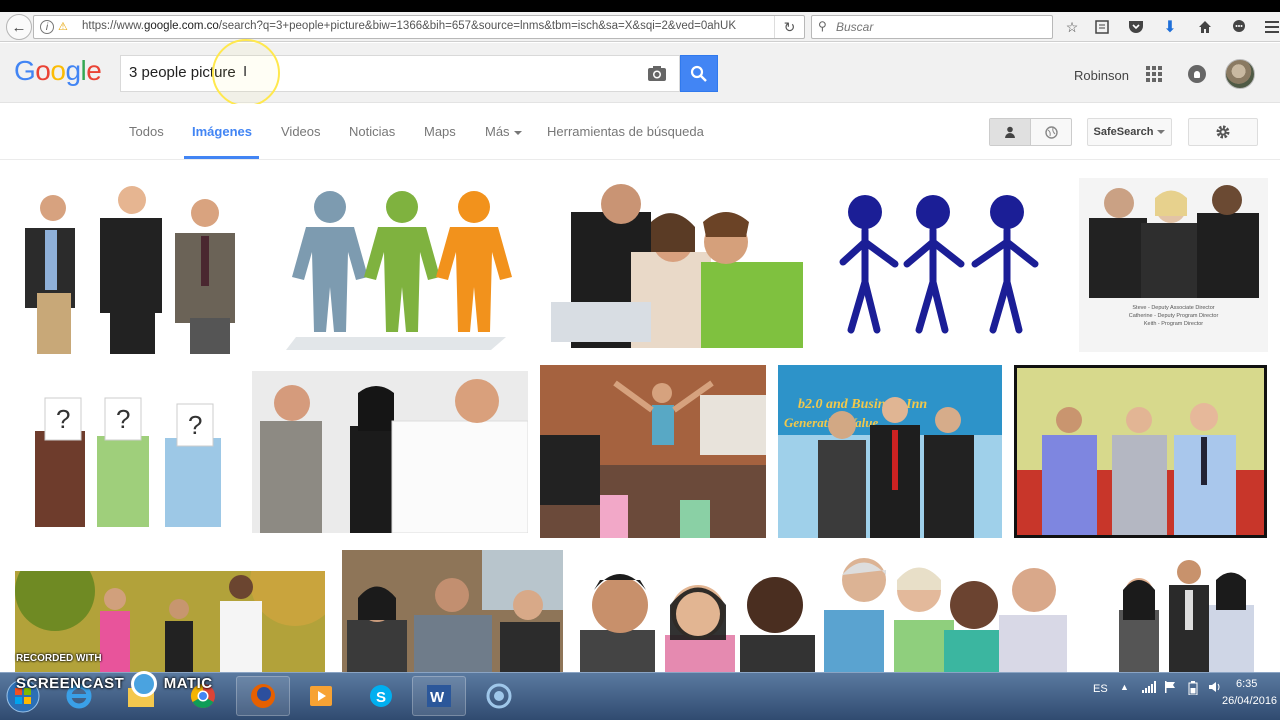  What do you see at coordinates (497, 131) in the screenshot?
I see `tab-mas-label: Más` at bounding box center [497, 131].